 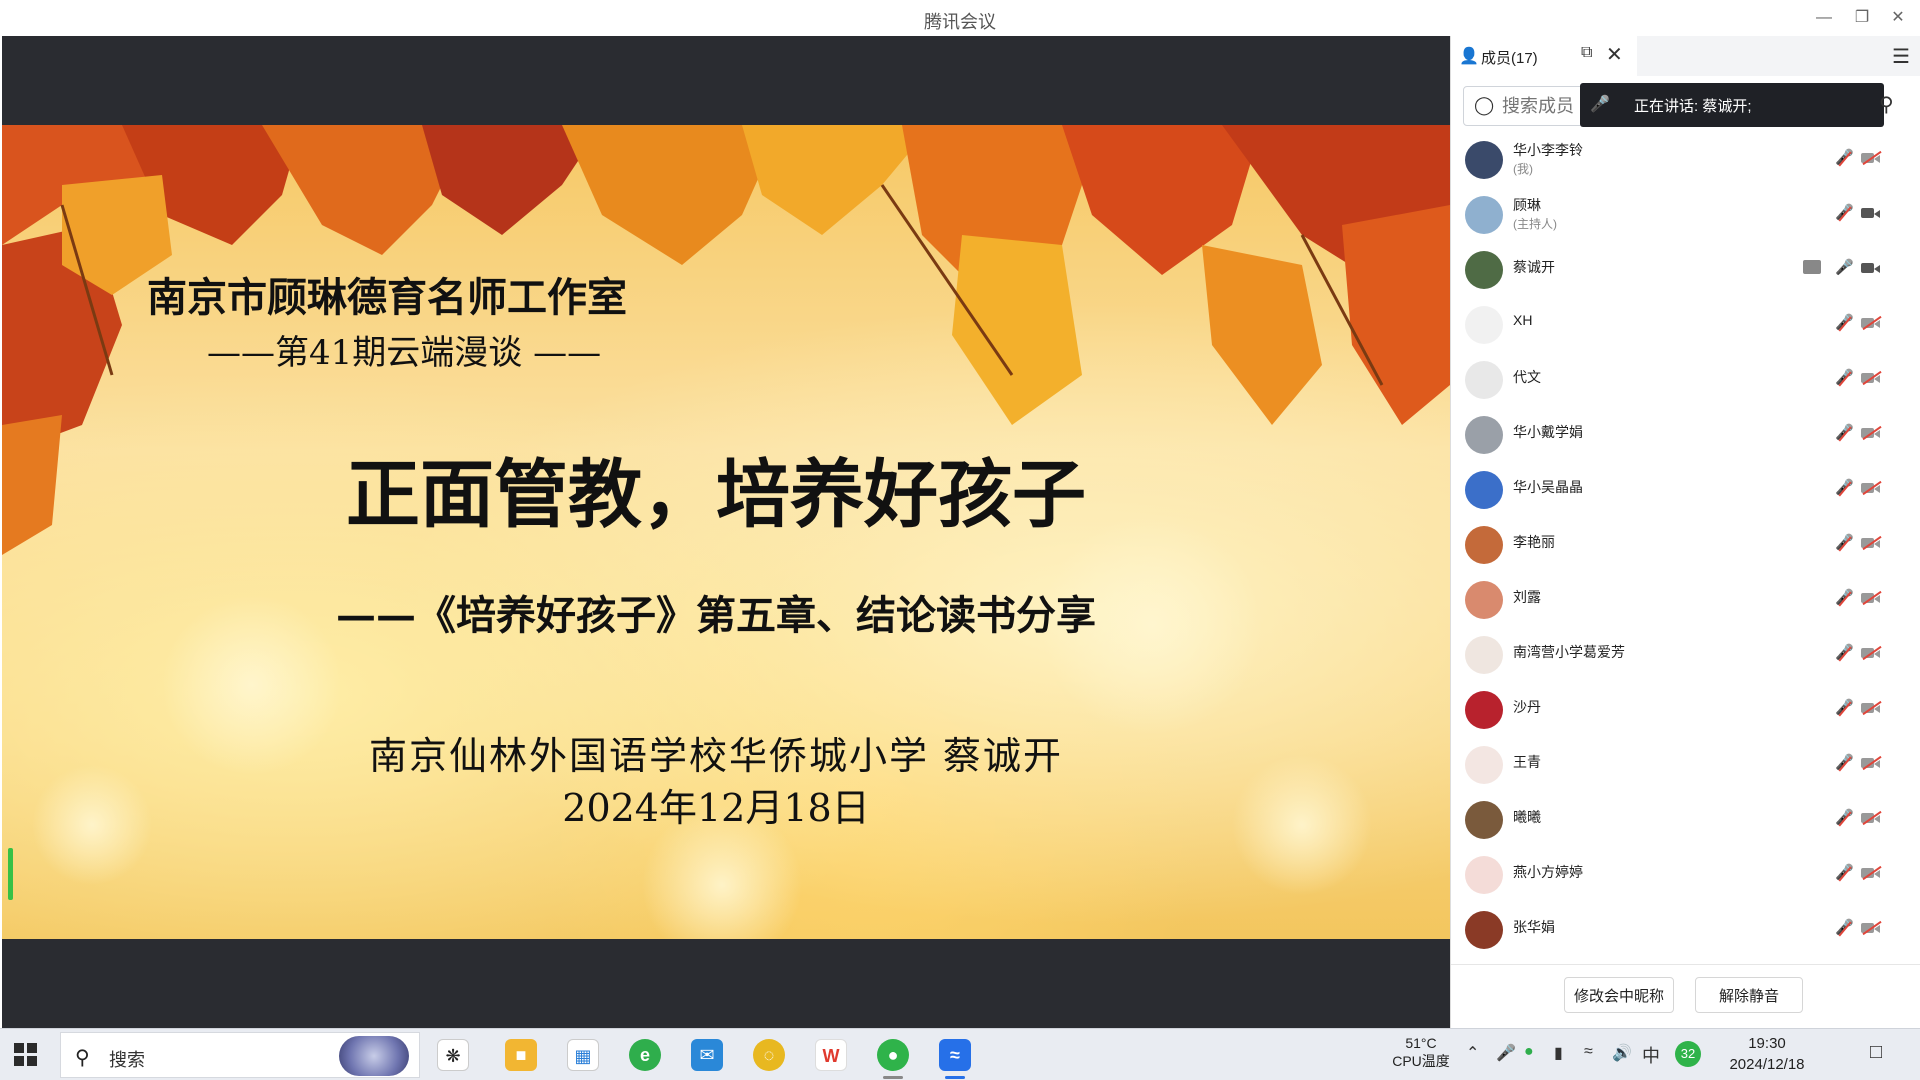 What do you see at coordinates (1529, 1052) in the screenshot?
I see `app-tray-icon: ●` at bounding box center [1529, 1052].